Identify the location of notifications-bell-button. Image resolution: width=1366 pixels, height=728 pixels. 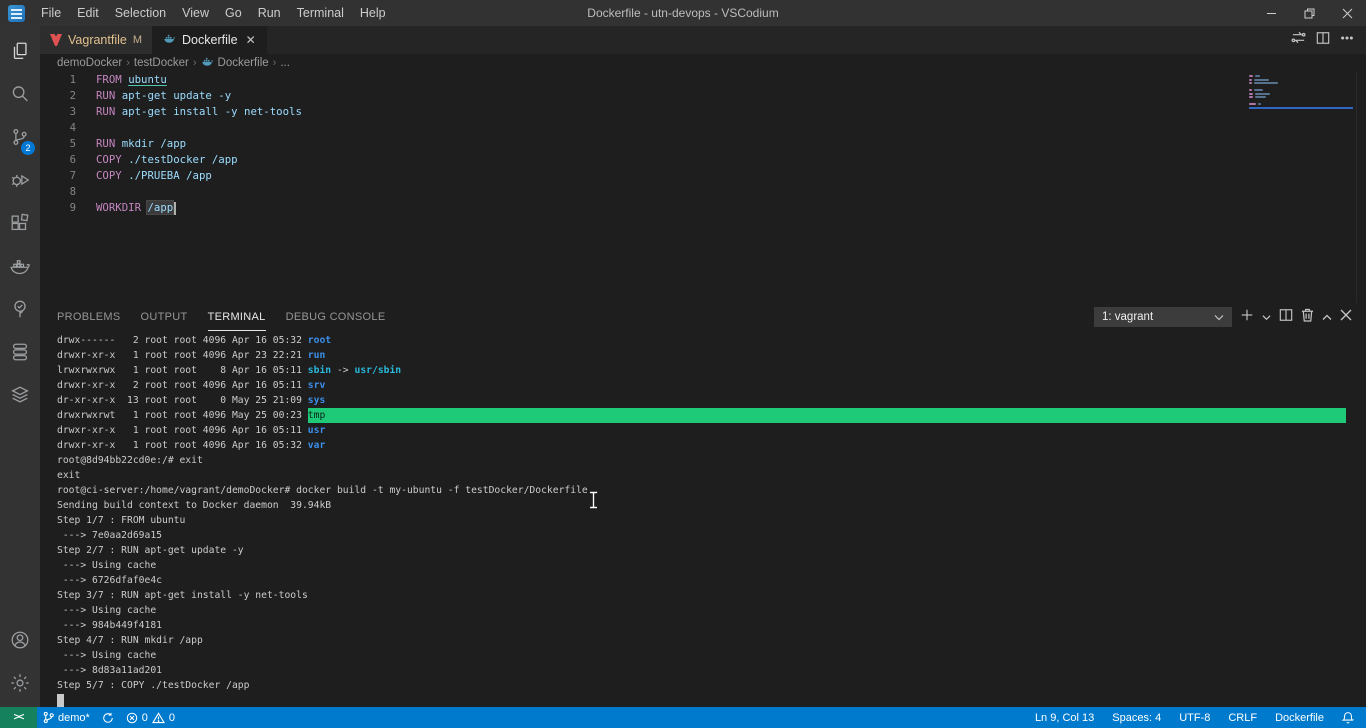
(1348, 717).